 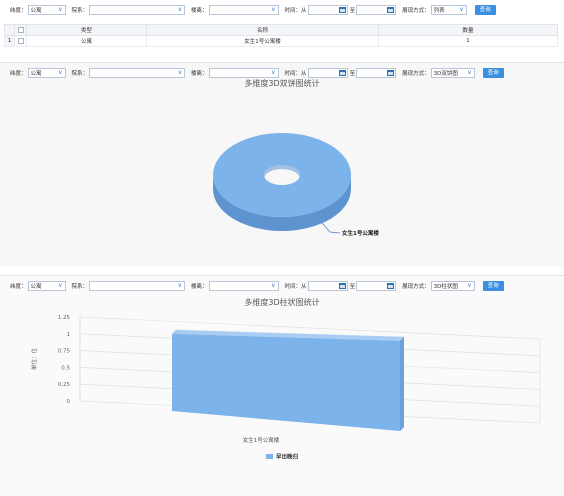 What do you see at coordinates (34, 359) in the screenshot?
I see `y-axis-label: 单位：位` at bounding box center [34, 359].